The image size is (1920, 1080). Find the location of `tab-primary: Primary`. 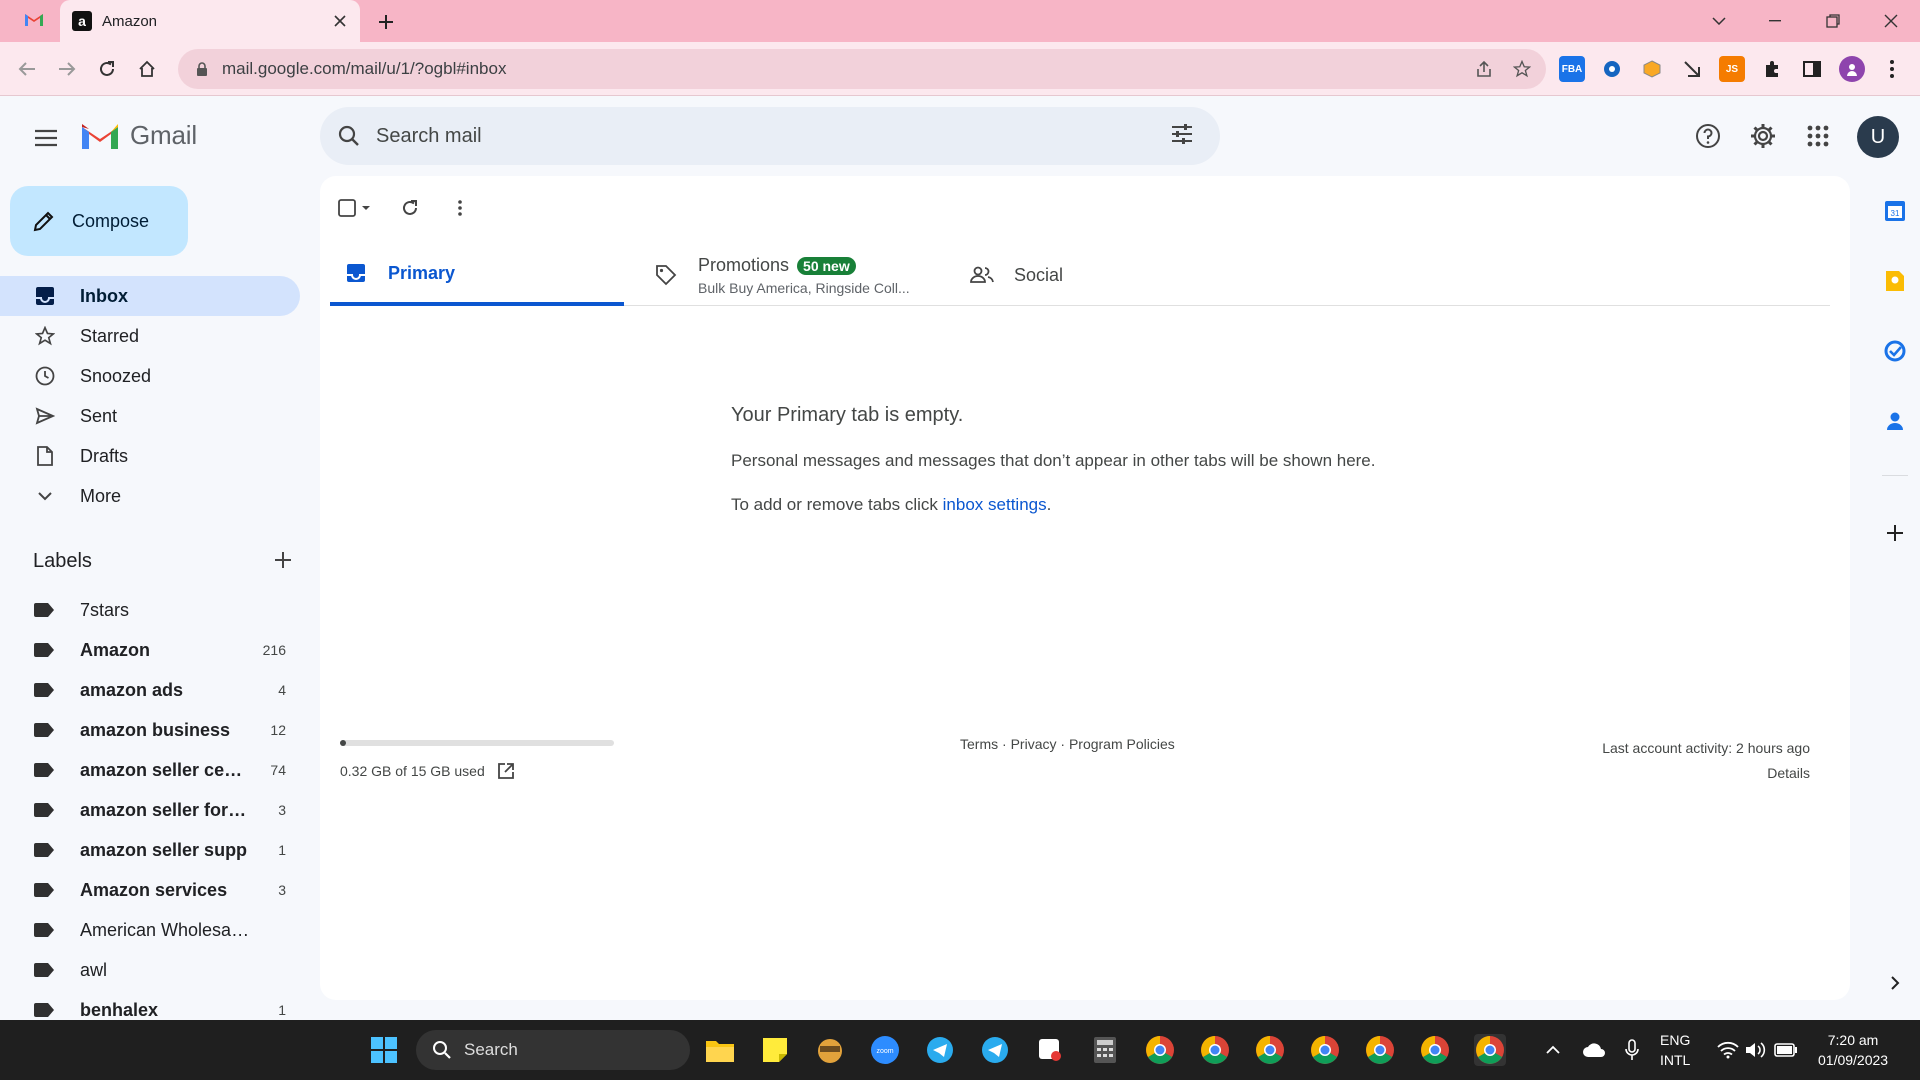

tab-primary: Primary is located at coordinates (477, 275).